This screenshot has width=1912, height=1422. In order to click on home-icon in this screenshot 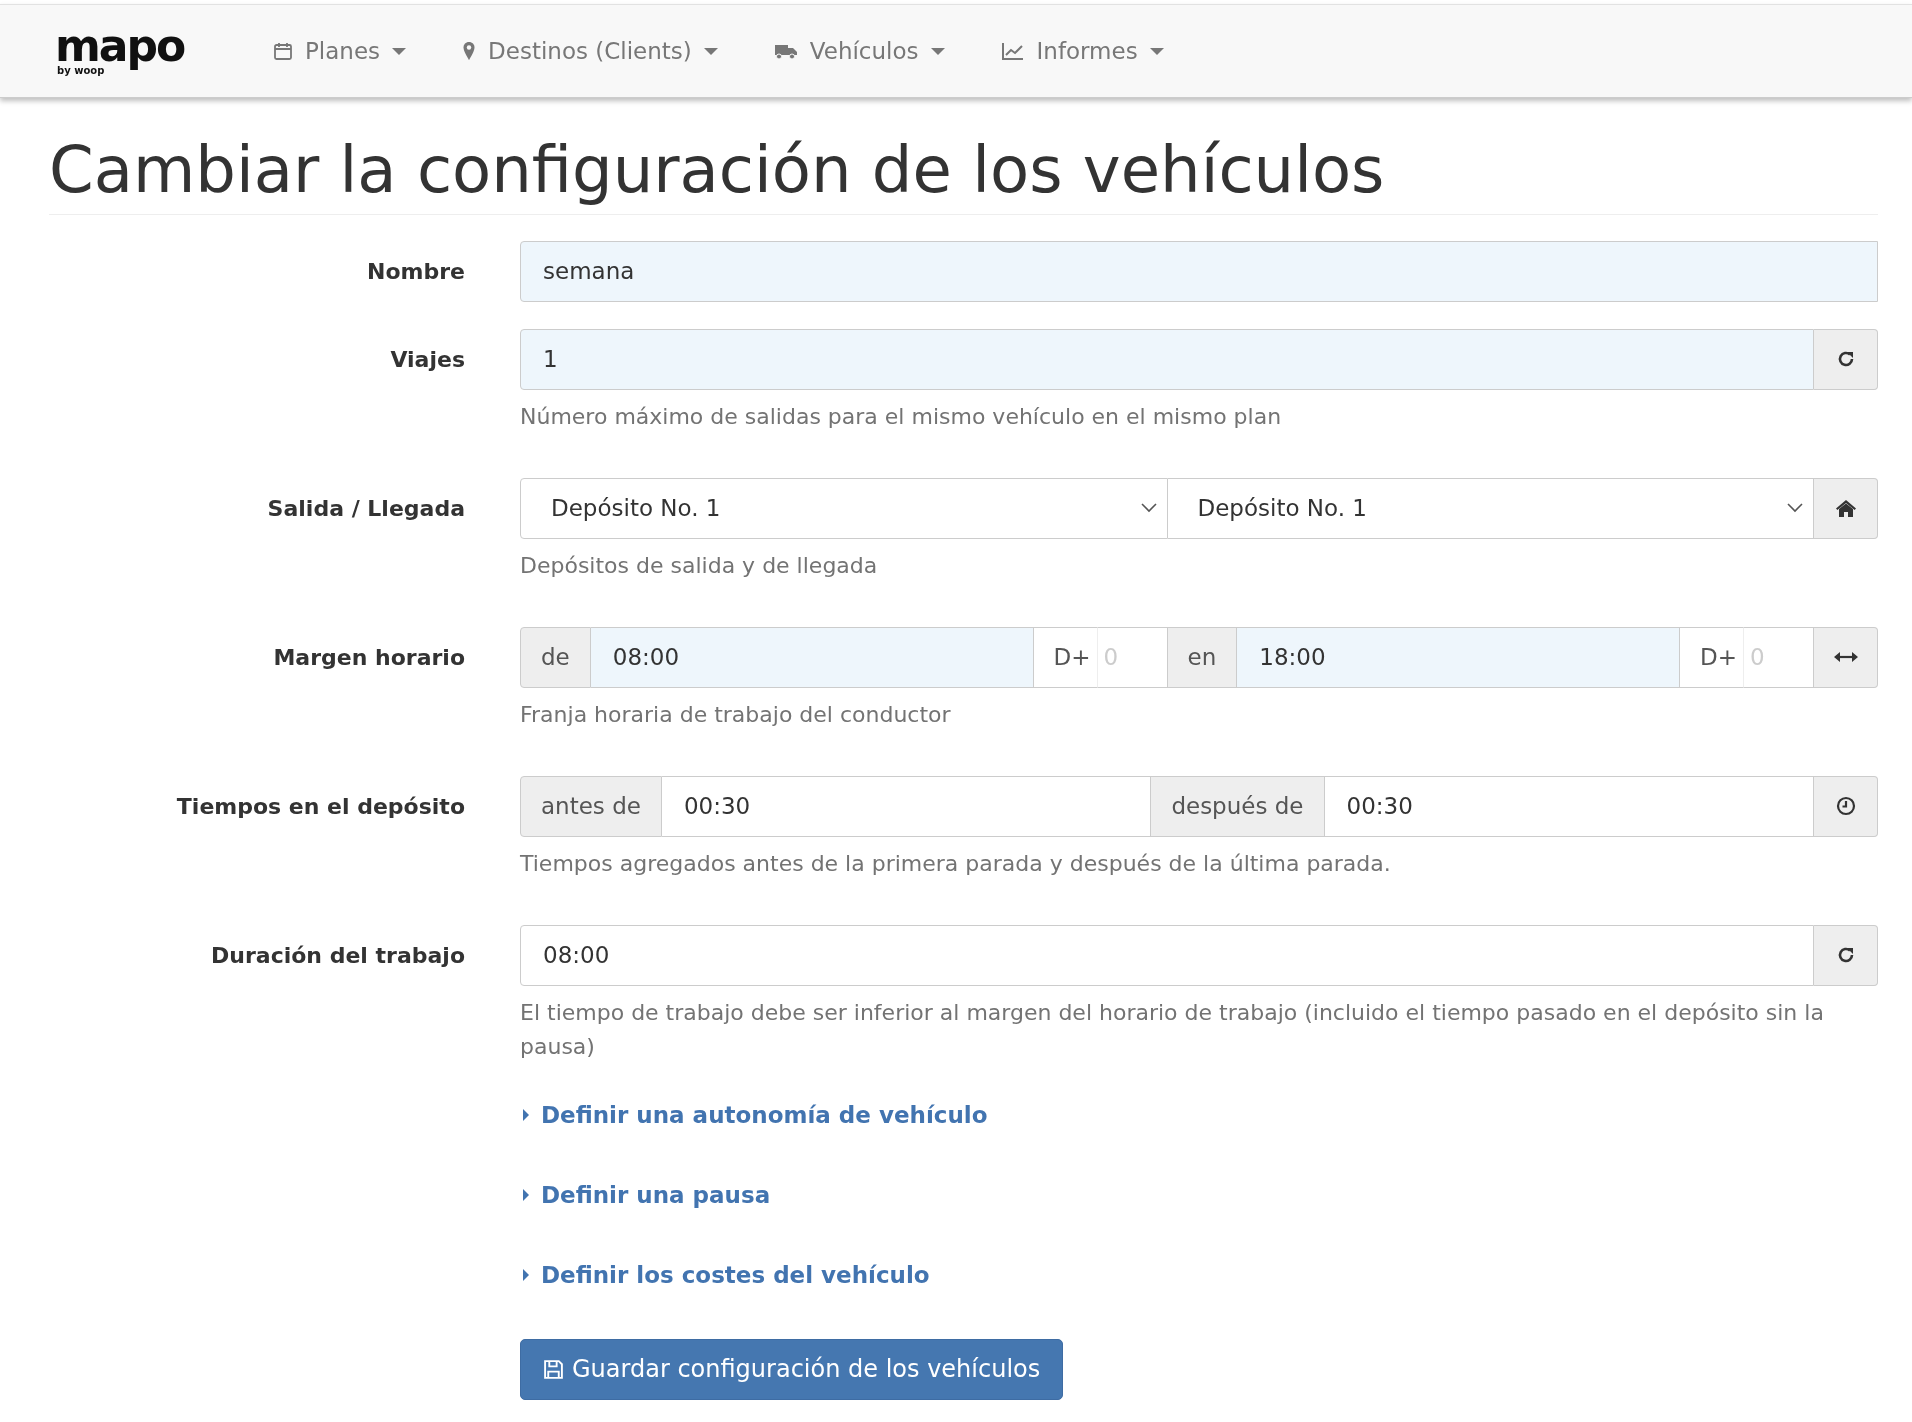, I will do `click(1845, 508)`.